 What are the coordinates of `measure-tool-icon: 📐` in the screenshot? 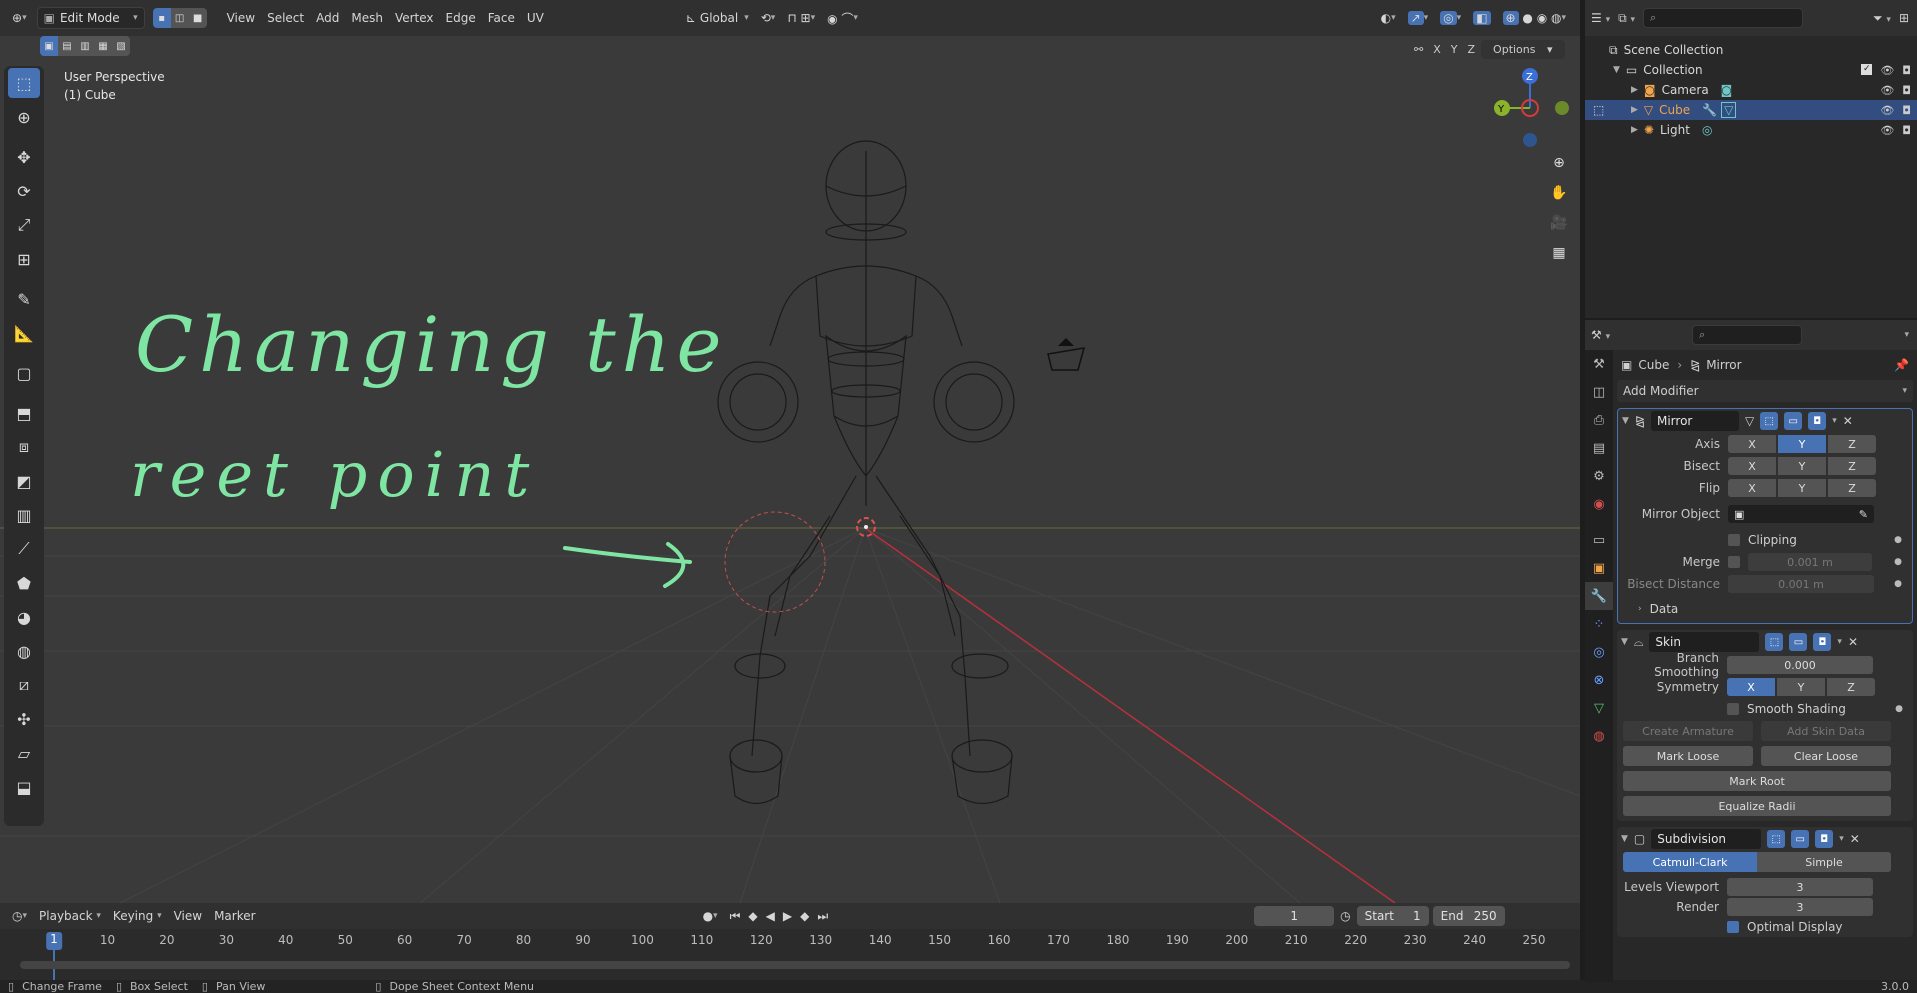 It's located at (24, 333).